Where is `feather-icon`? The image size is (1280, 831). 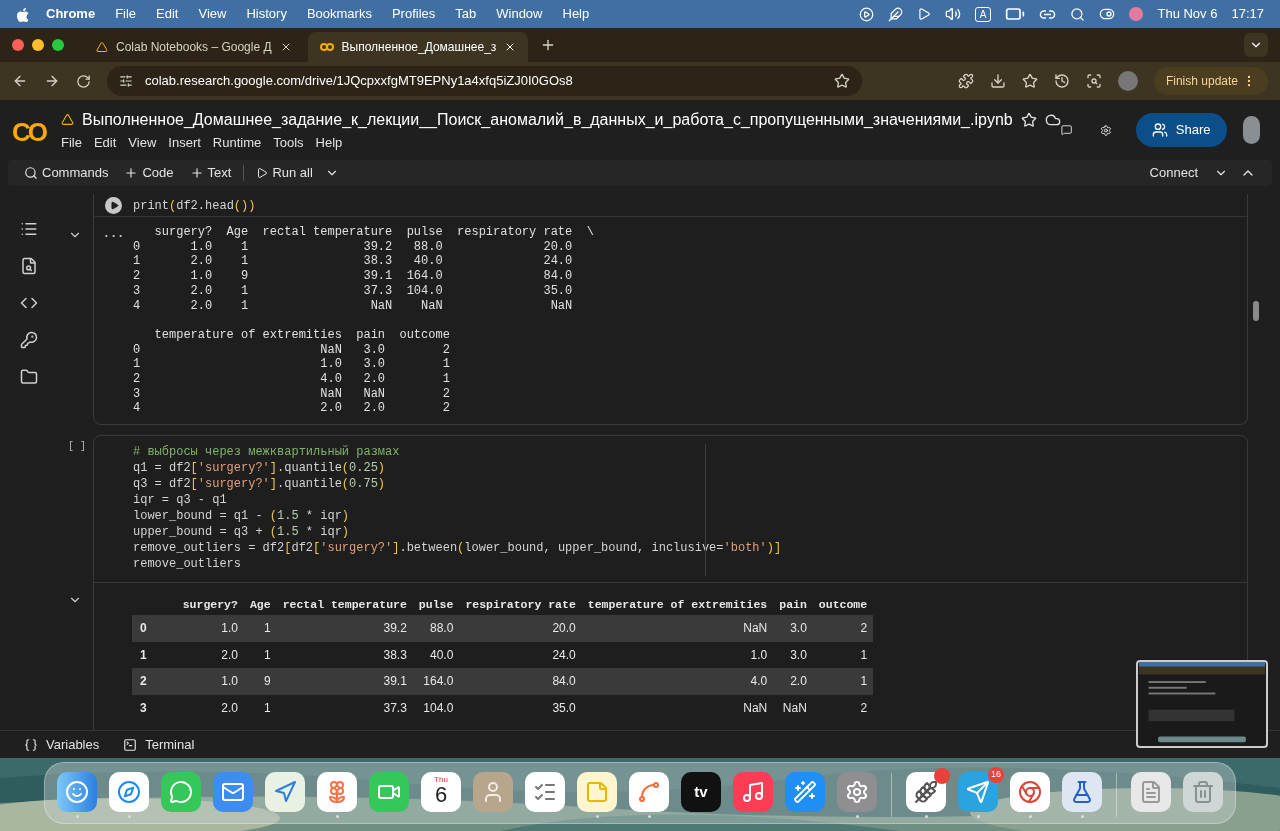
feather-icon is located at coordinates (895, 14).